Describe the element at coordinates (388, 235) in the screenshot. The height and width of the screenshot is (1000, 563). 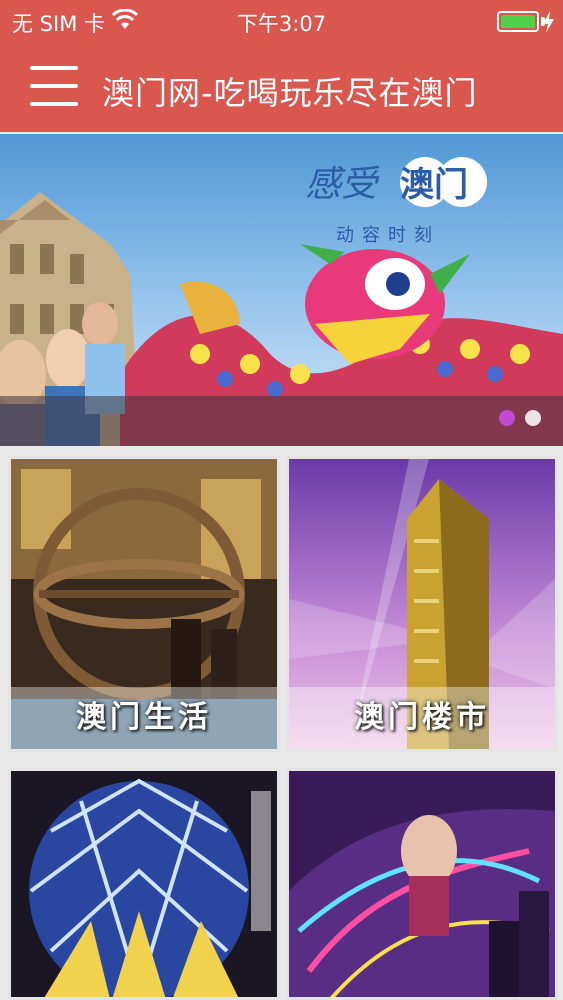
I see `banner-subtitle: 动容时刻` at that location.